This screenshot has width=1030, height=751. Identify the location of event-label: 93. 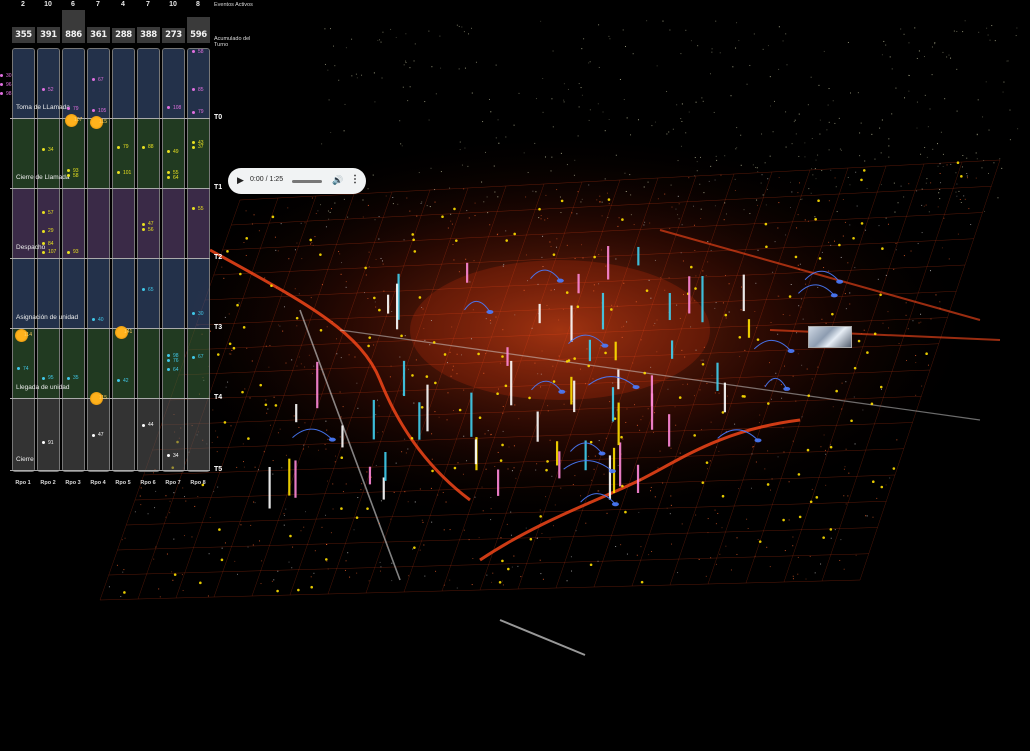
(76, 252).